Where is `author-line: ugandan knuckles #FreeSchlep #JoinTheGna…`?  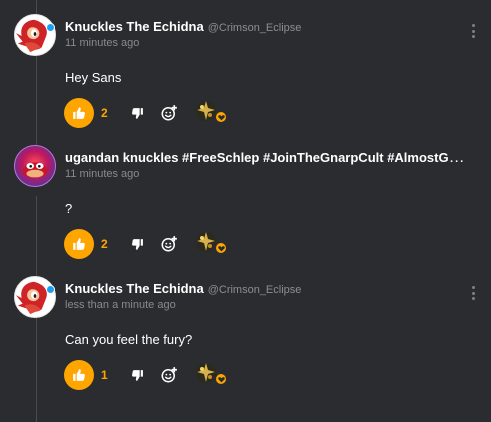
author-line: ugandan knuckles #FreeSchlep #JoinTheGna… is located at coordinates (267, 158).